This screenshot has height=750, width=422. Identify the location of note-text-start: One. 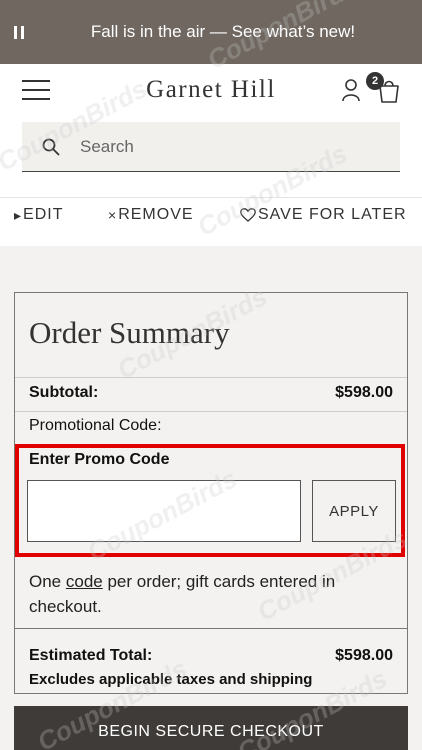
(47, 581).